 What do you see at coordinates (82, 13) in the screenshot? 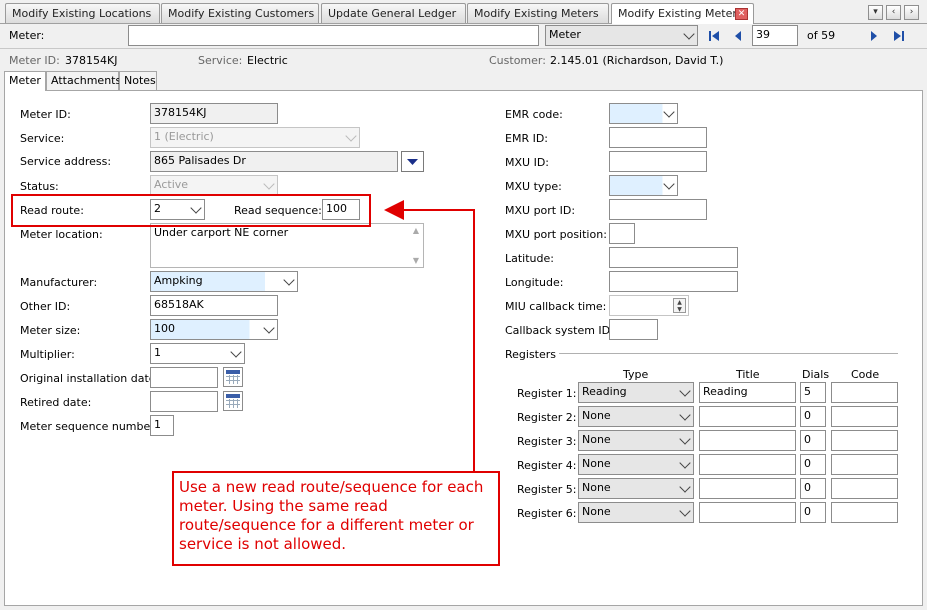
I see `doc-tab-locations: Modify Existing Locations` at bounding box center [82, 13].